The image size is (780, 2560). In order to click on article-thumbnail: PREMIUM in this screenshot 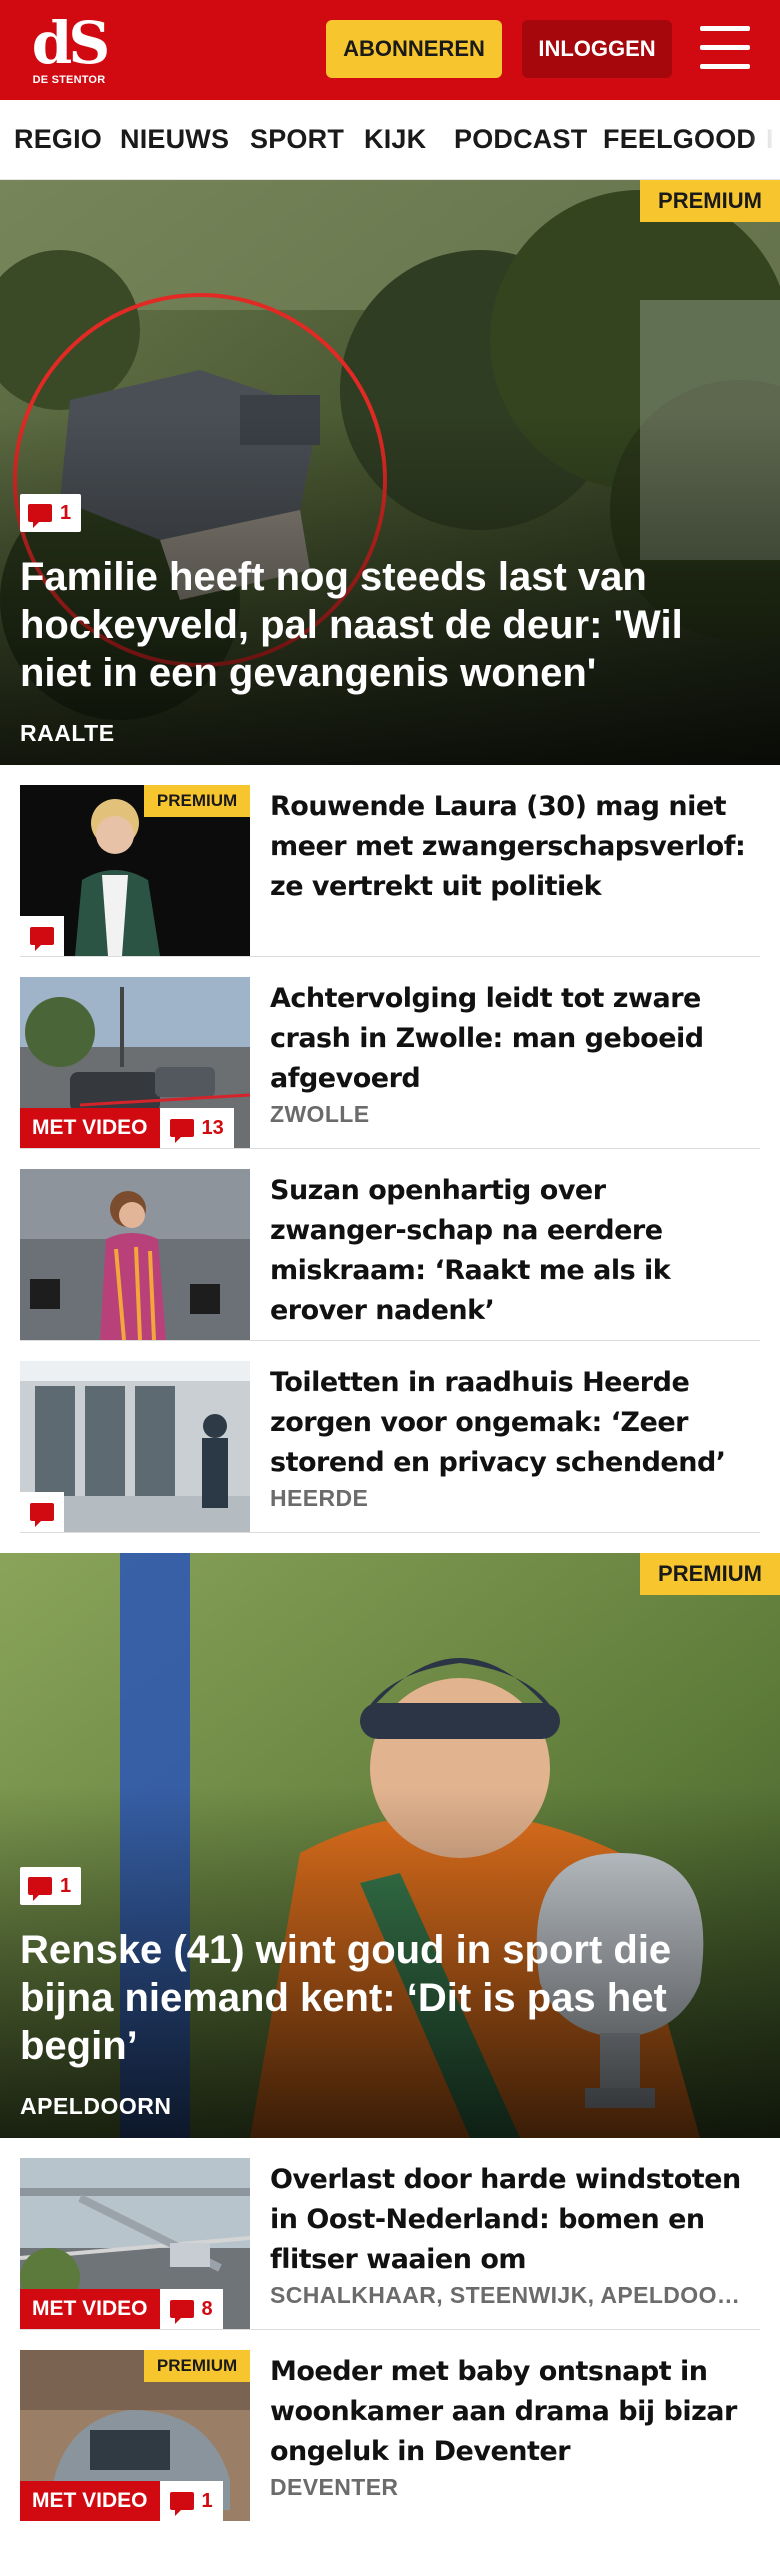, I will do `click(135, 870)`.